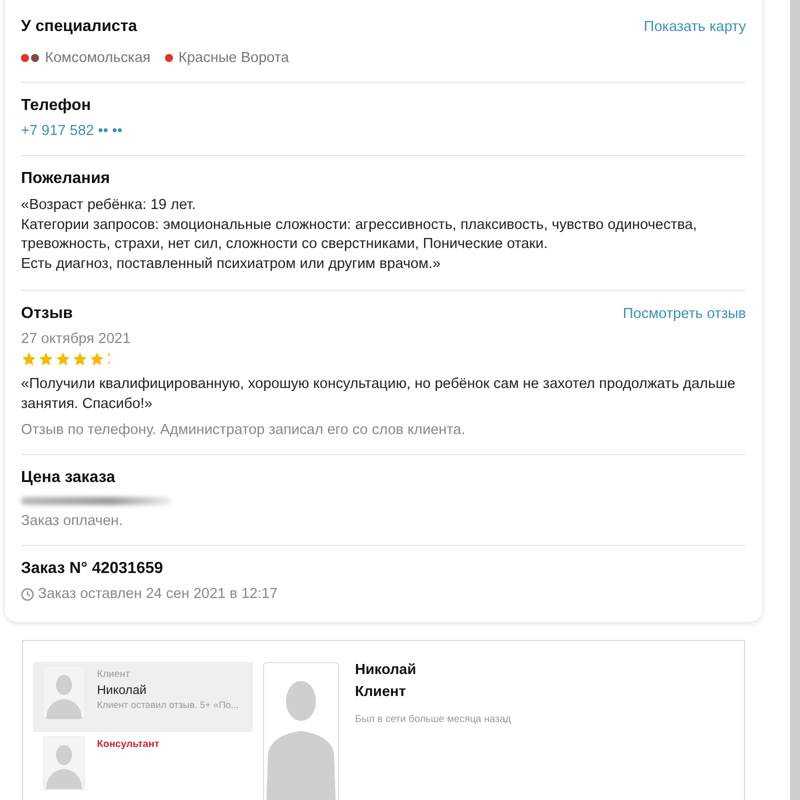 The image size is (800, 800). What do you see at coordinates (68, 478) in the screenshot?
I see `section-title: Цена заказа` at bounding box center [68, 478].